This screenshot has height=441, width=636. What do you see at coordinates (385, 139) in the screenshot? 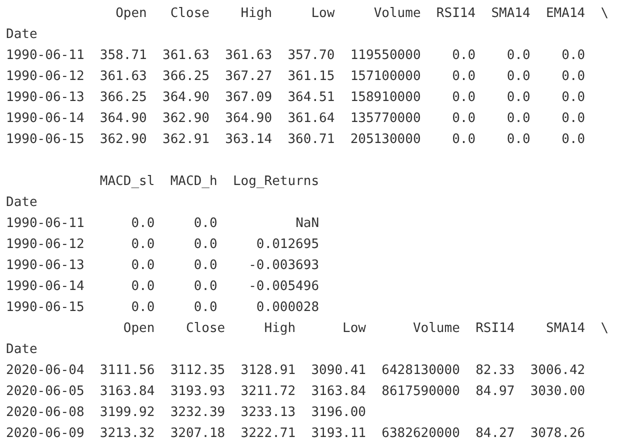
I see `table-cell: 205130000` at bounding box center [385, 139].